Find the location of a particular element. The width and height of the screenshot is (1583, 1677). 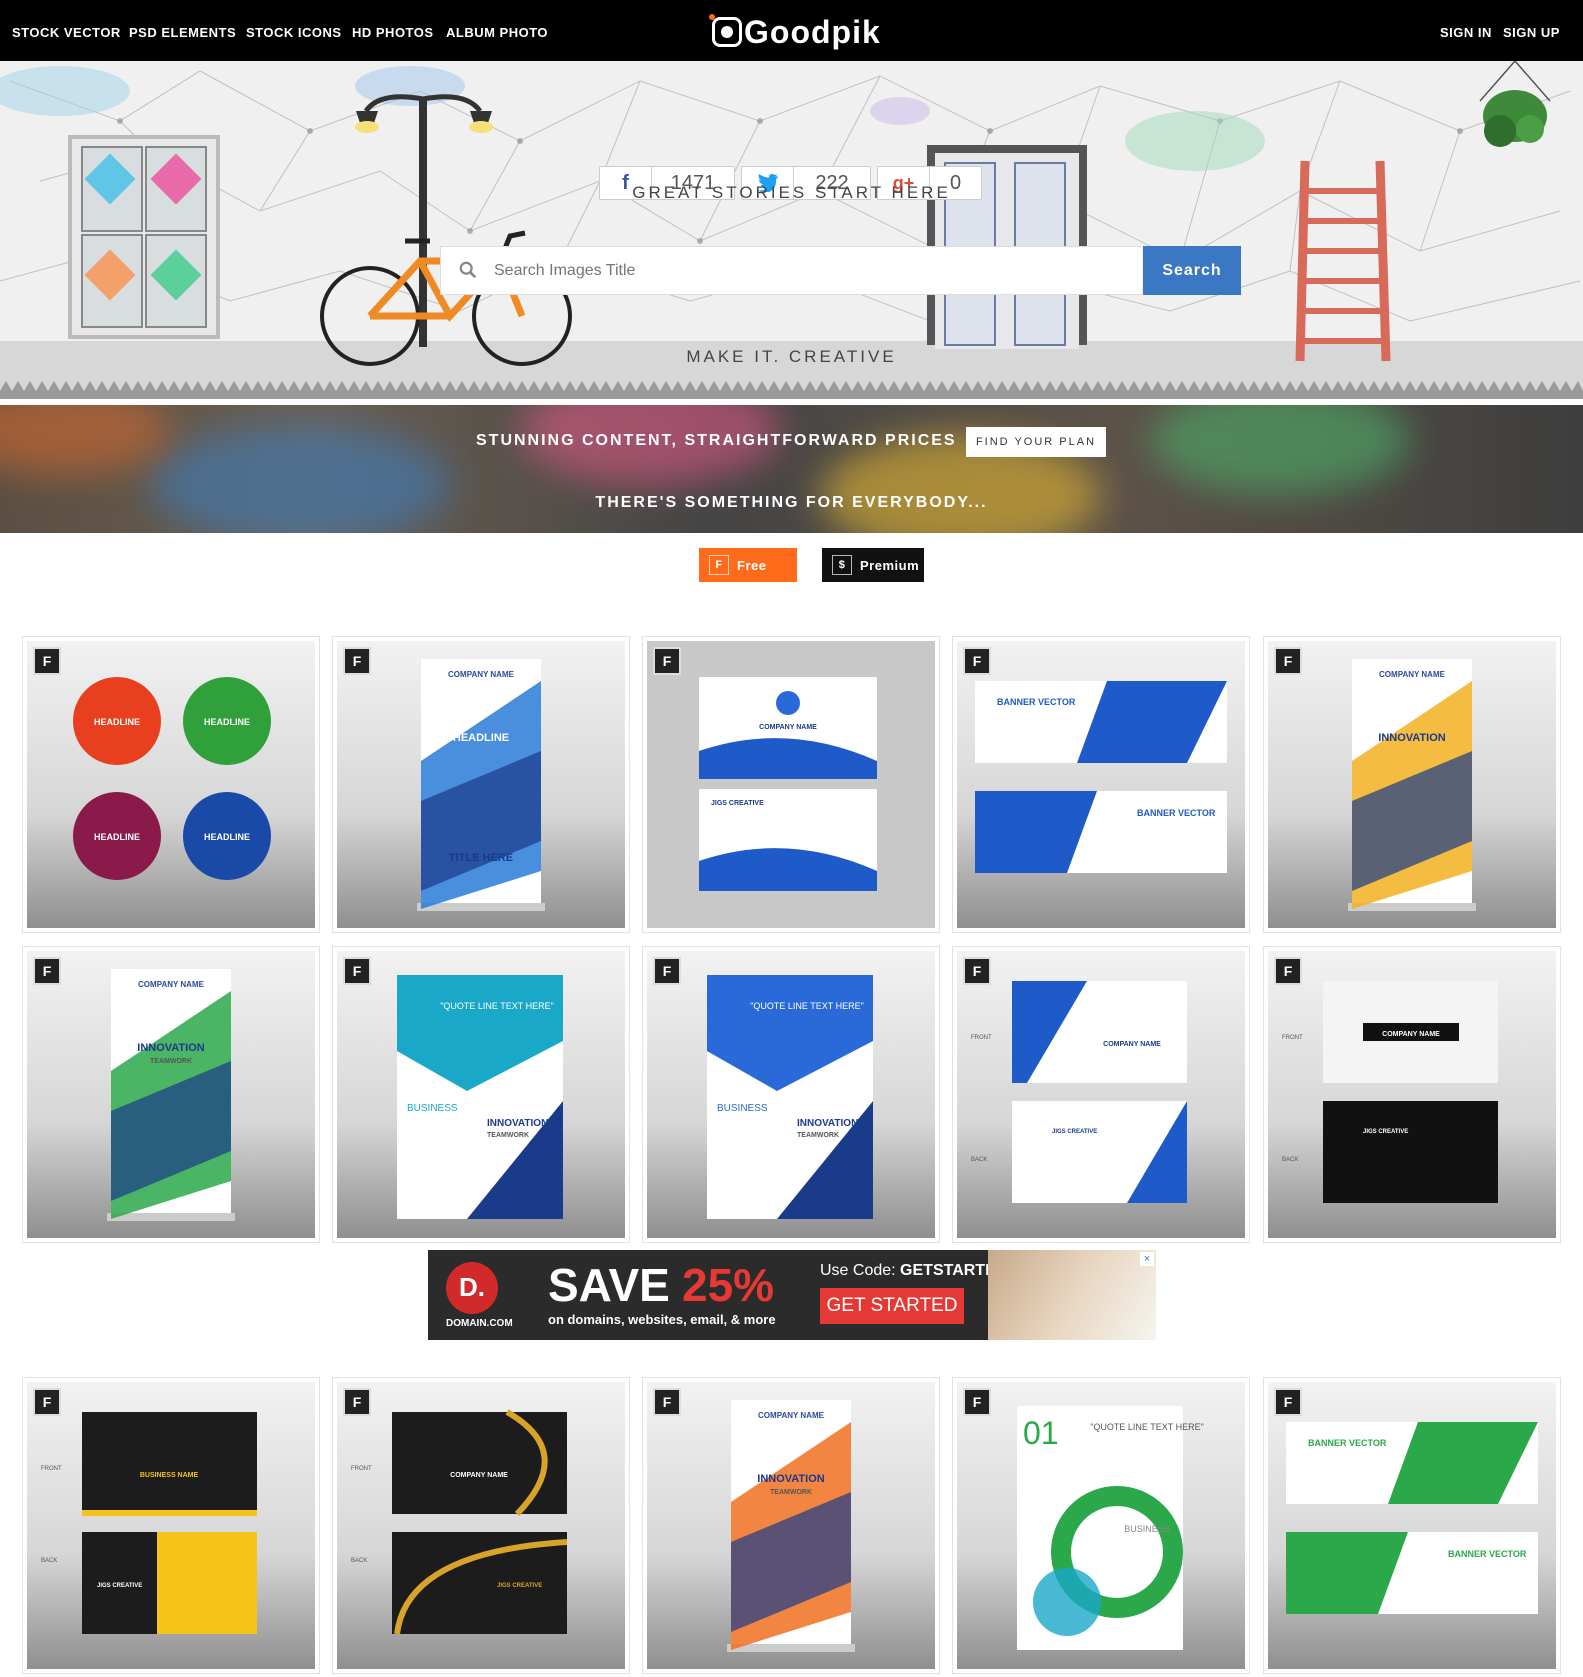

ad-brand: DOMAIN.COM is located at coordinates (479, 1323).